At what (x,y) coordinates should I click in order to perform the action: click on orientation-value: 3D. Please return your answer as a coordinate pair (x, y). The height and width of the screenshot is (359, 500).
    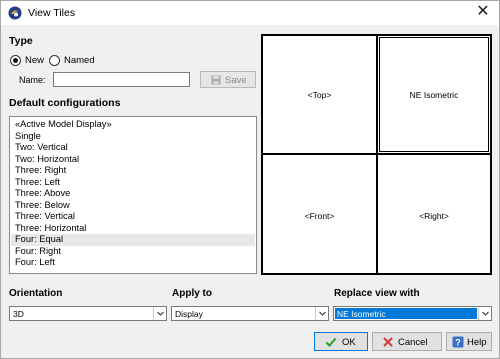
    Looking at the image, I should click on (18, 314).